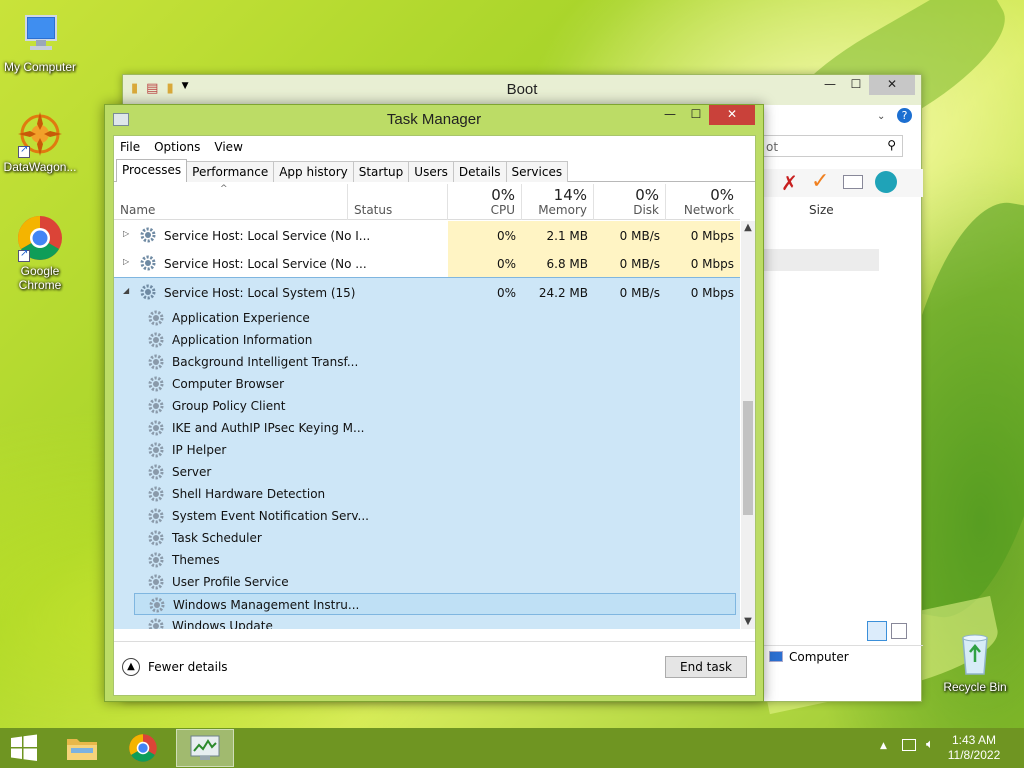 This screenshot has height=768, width=1024. Describe the element at coordinates (231, 202) in the screenshot. I see `column-name: ^ Name` at that location.